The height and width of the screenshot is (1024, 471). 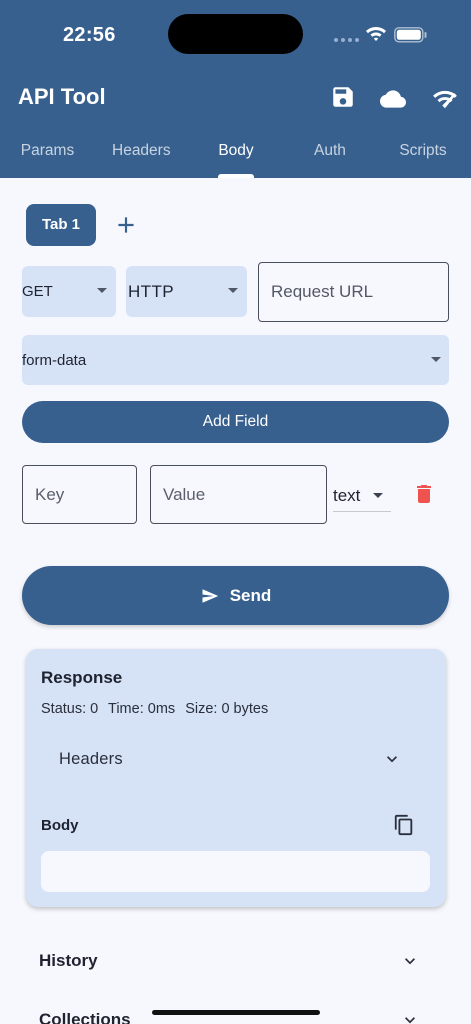 What do you see at coordinates (85, 1017) in the screenshot?
I see `collections-label: Collections` at bounding box center [85, 1017].